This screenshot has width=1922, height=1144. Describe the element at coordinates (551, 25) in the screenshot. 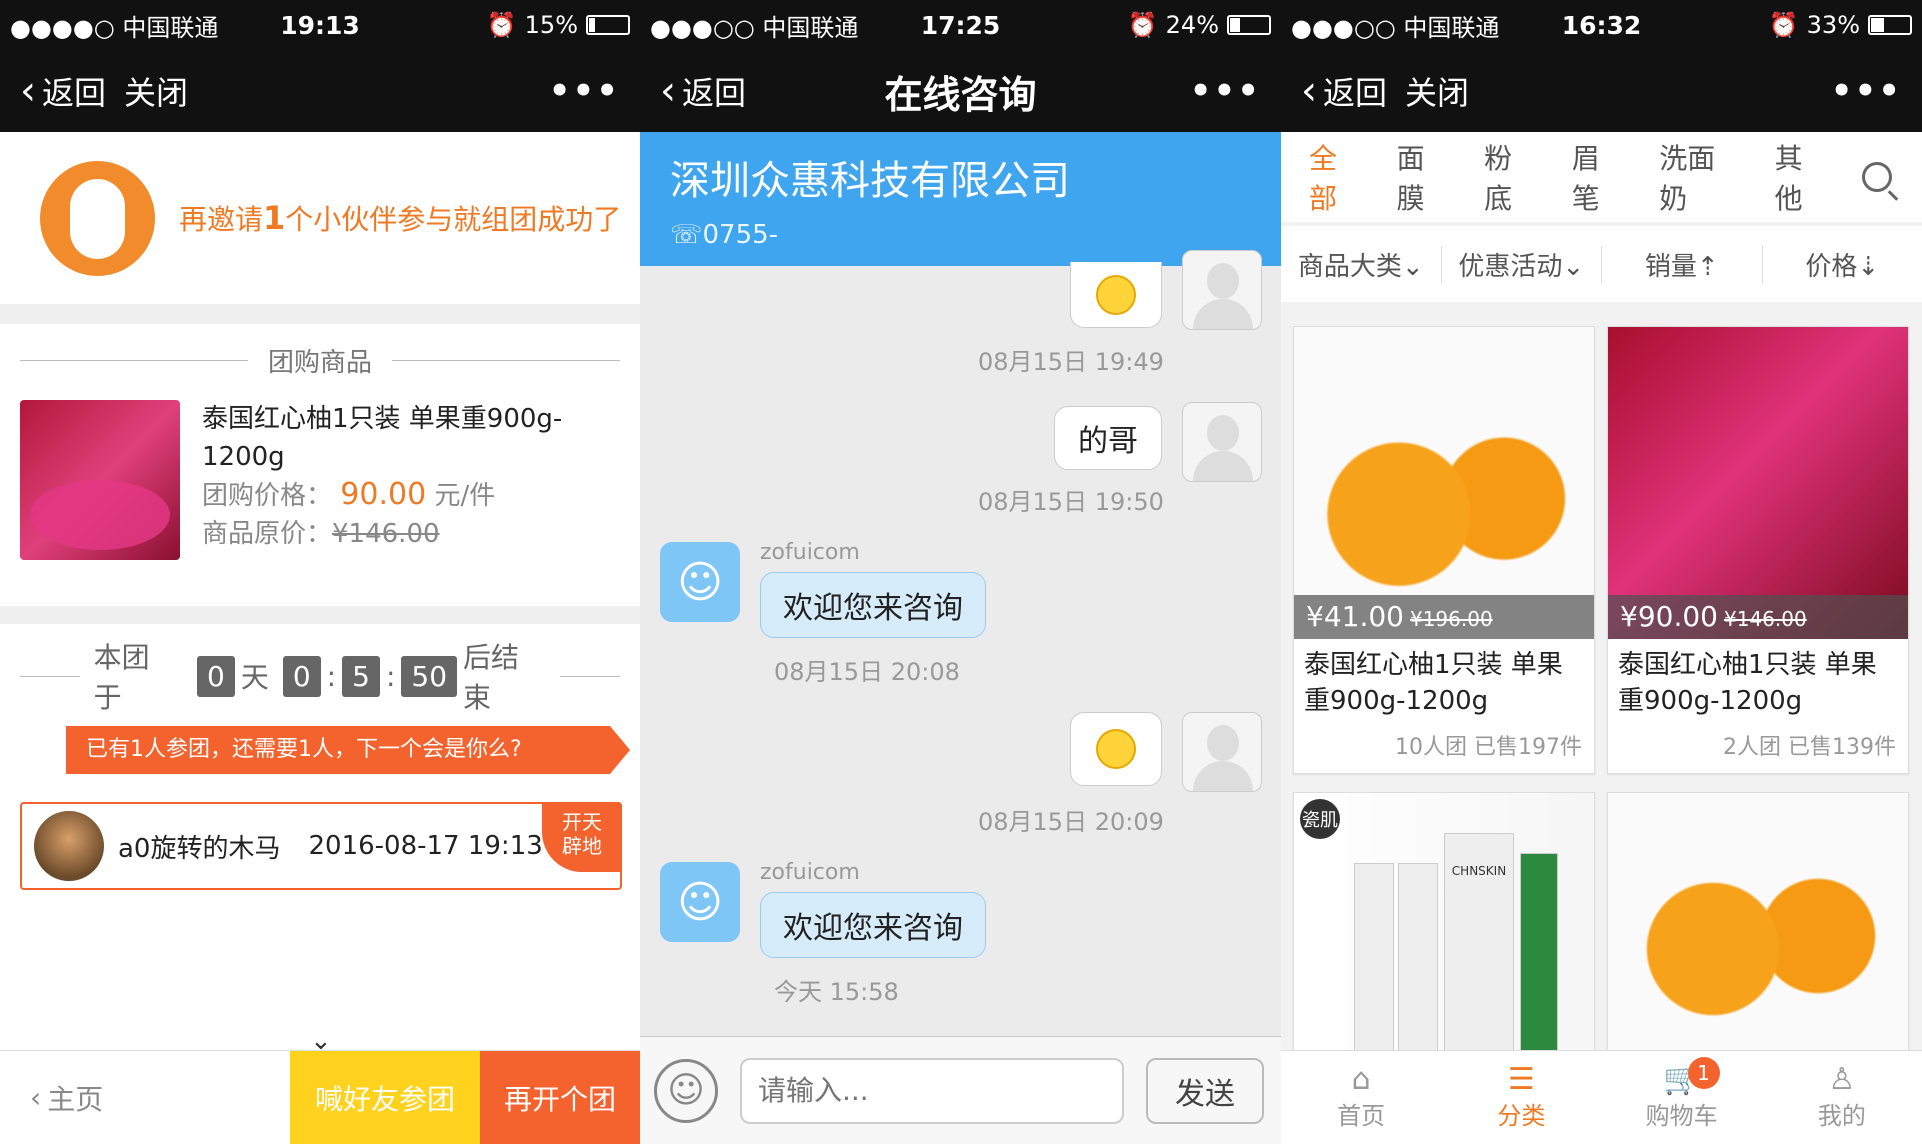

I see `battery-percent: 15%` at that location.